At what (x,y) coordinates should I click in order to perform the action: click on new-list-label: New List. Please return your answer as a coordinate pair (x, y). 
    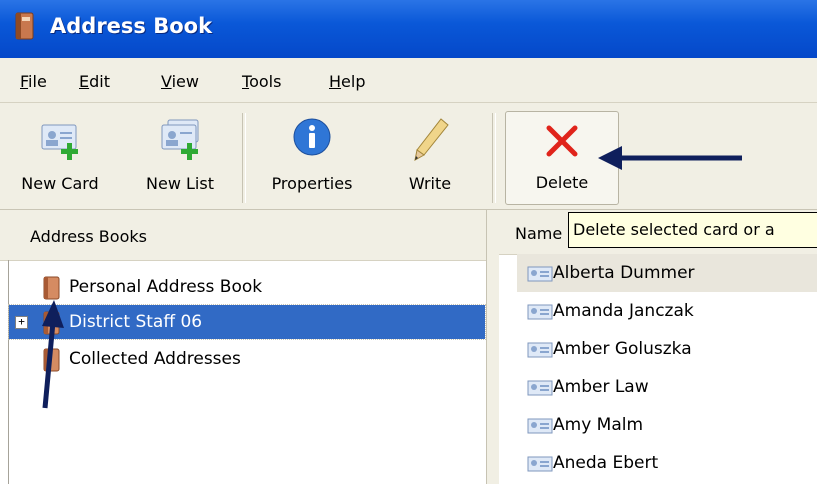
    Looking at the image, I should click on (180, 183).